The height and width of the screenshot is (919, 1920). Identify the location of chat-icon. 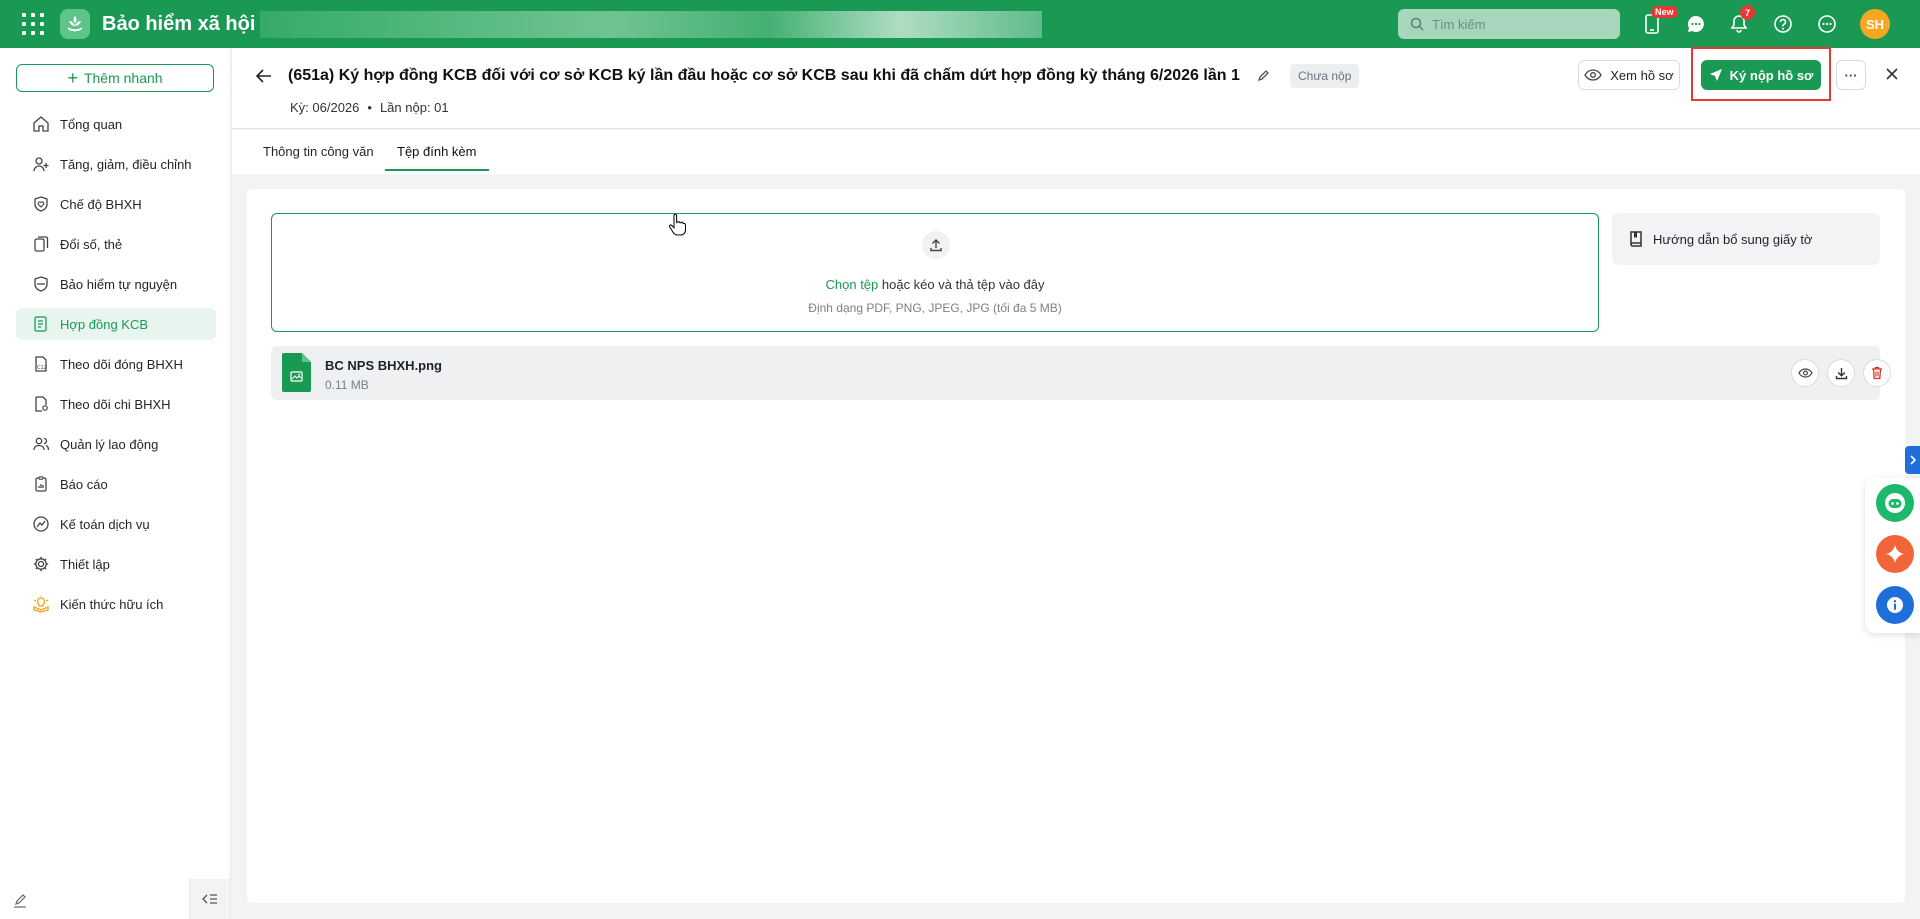
(1695, 23).